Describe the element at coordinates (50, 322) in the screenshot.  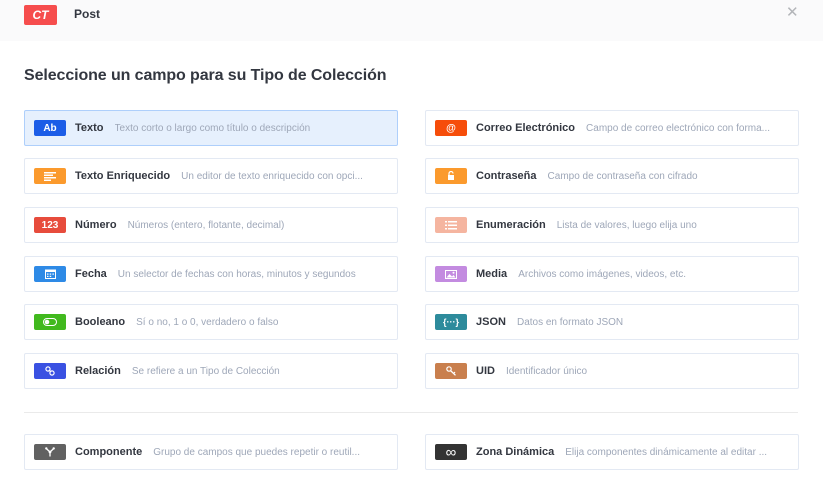
I see `toggle-icon` at that location.